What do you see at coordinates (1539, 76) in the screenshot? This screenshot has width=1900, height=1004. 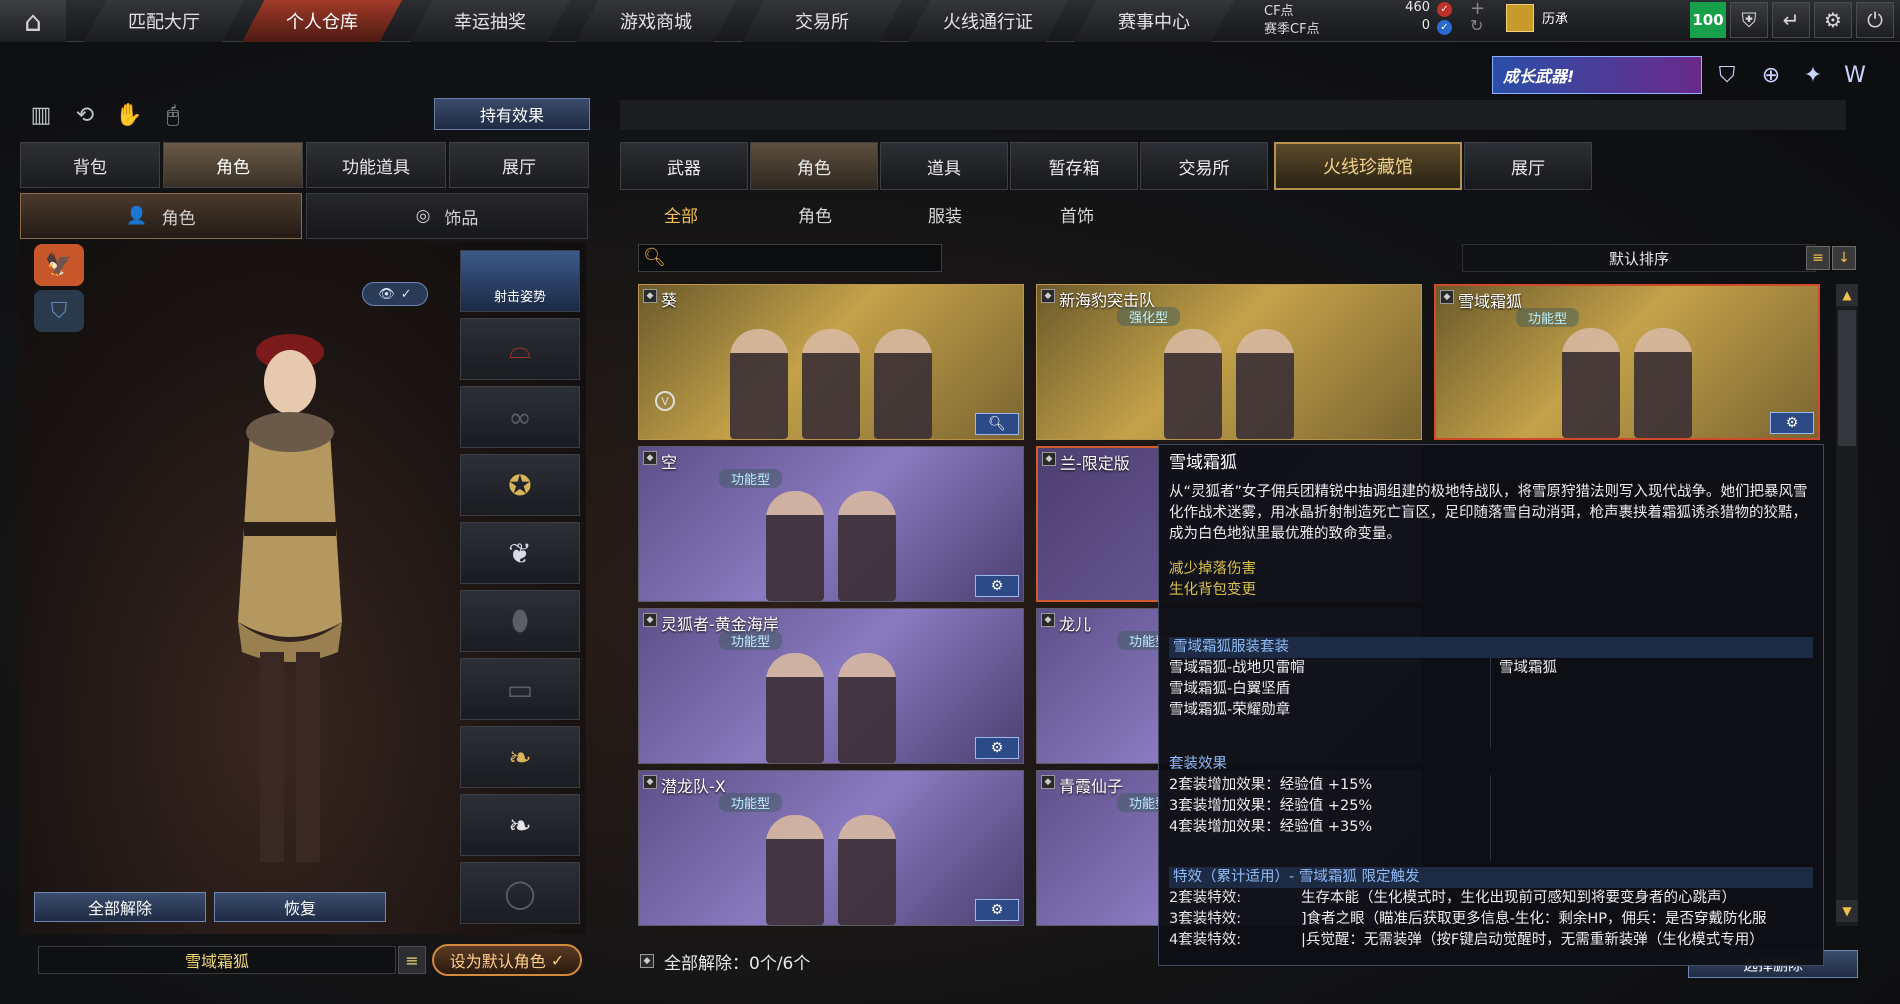 I see `banner-label: 成长武器!` at bounding box center [1539, 76].